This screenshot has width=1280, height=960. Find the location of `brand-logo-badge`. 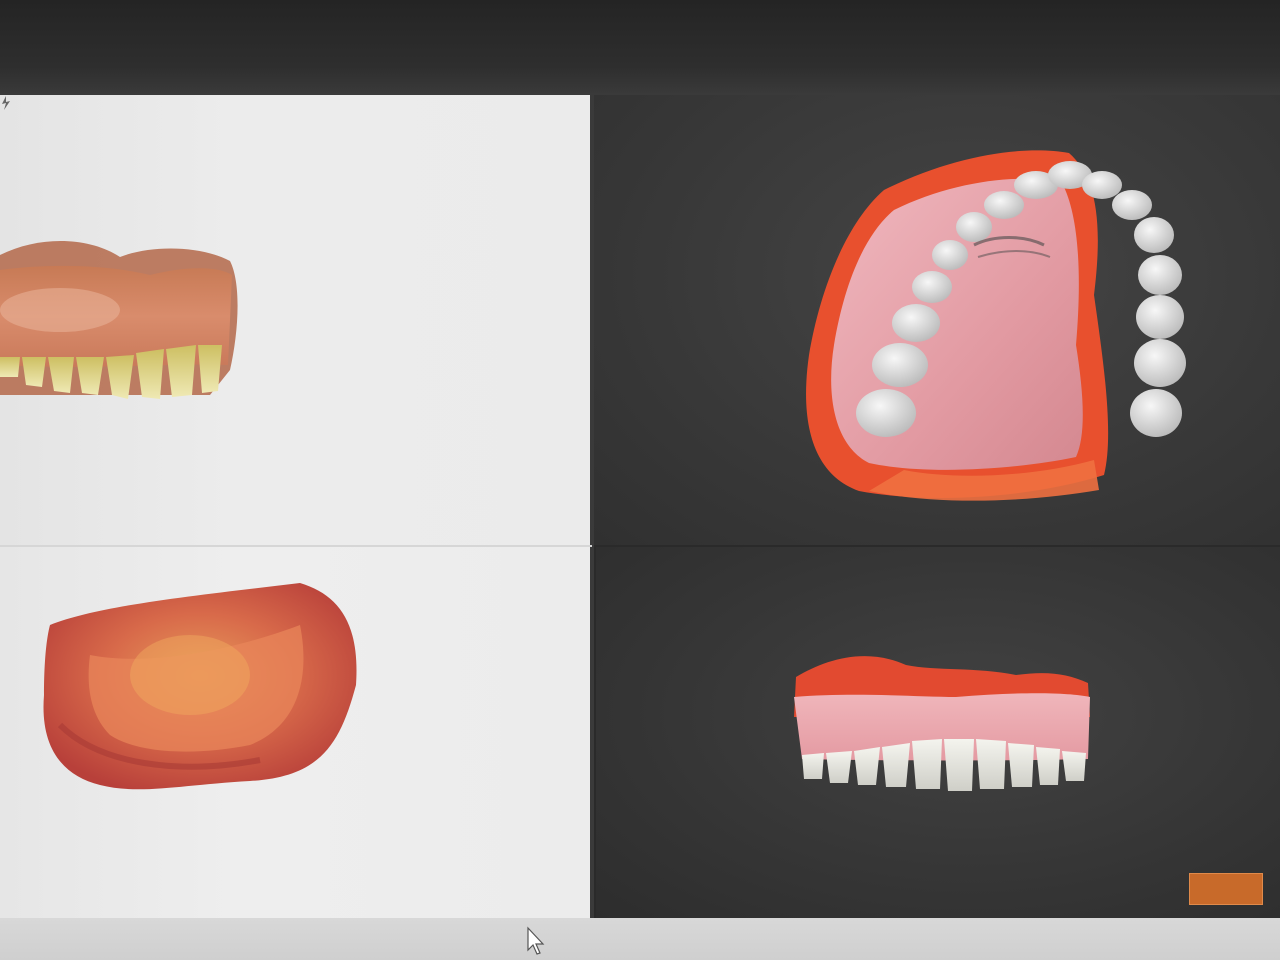

brand-logo-badge is located at coordinates (1226, 889).